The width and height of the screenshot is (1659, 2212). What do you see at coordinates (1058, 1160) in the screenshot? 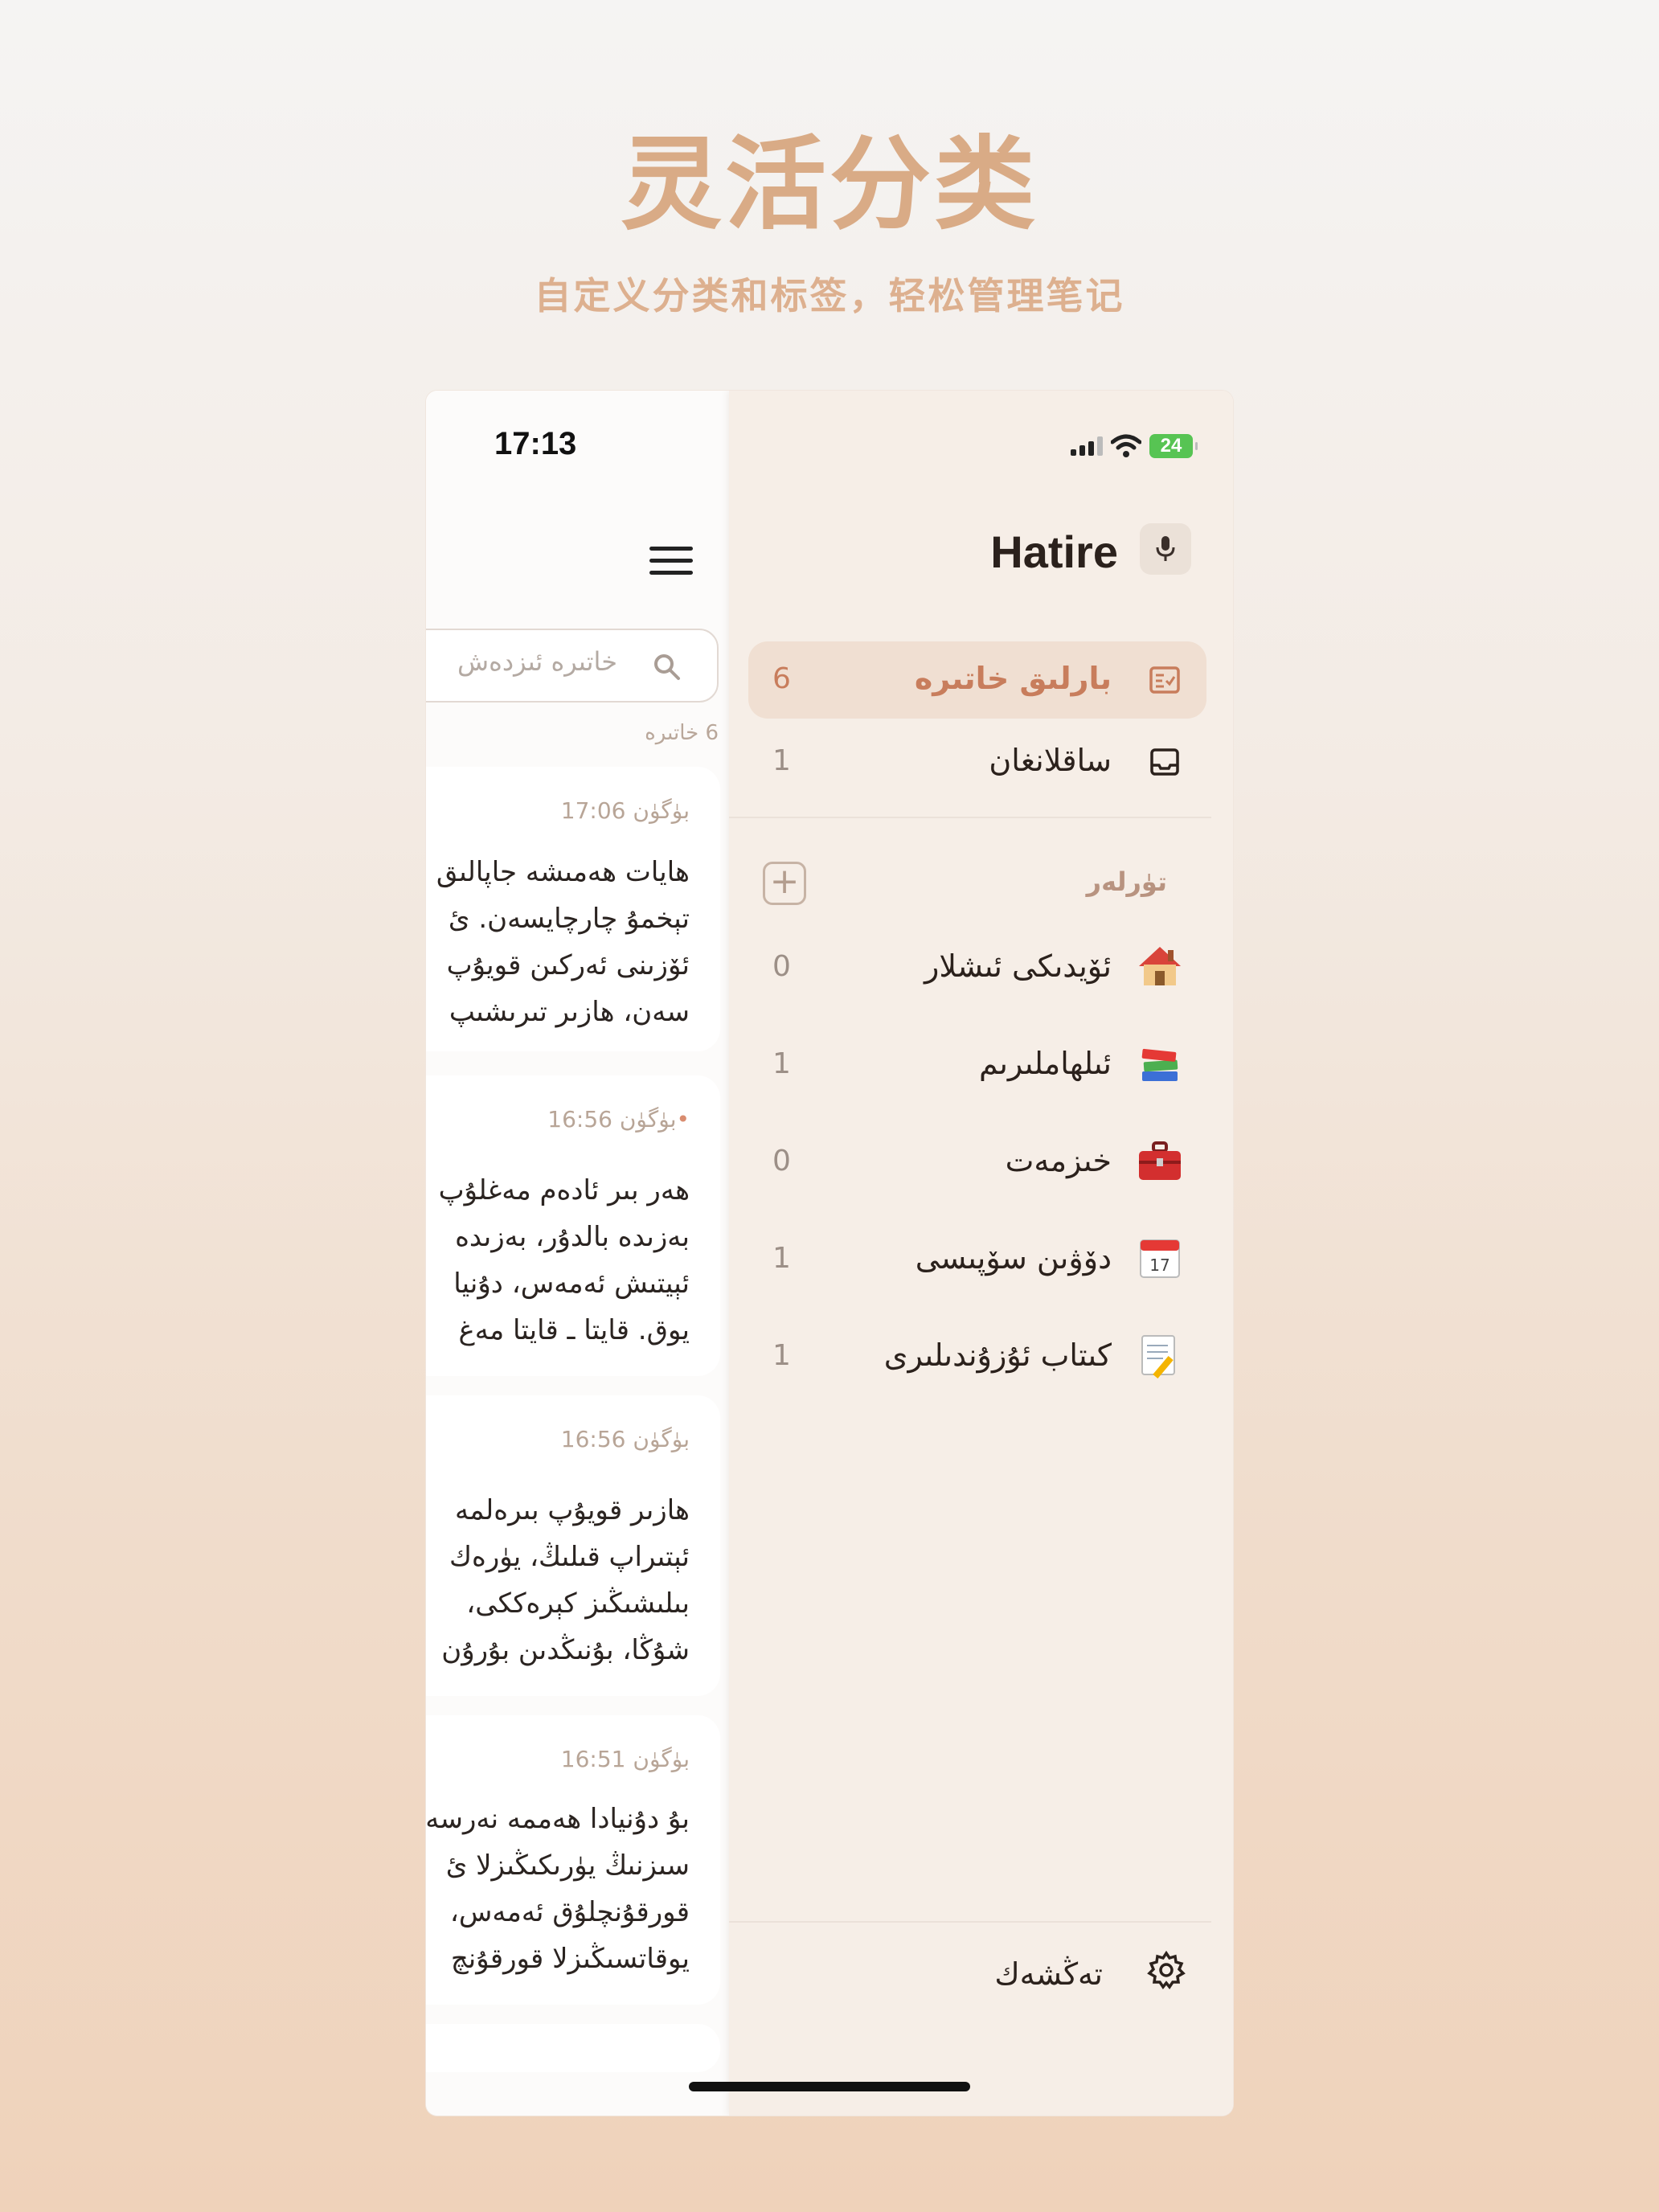
I see `category-label: خىزمەت` at bounding box center [1058, 1160].